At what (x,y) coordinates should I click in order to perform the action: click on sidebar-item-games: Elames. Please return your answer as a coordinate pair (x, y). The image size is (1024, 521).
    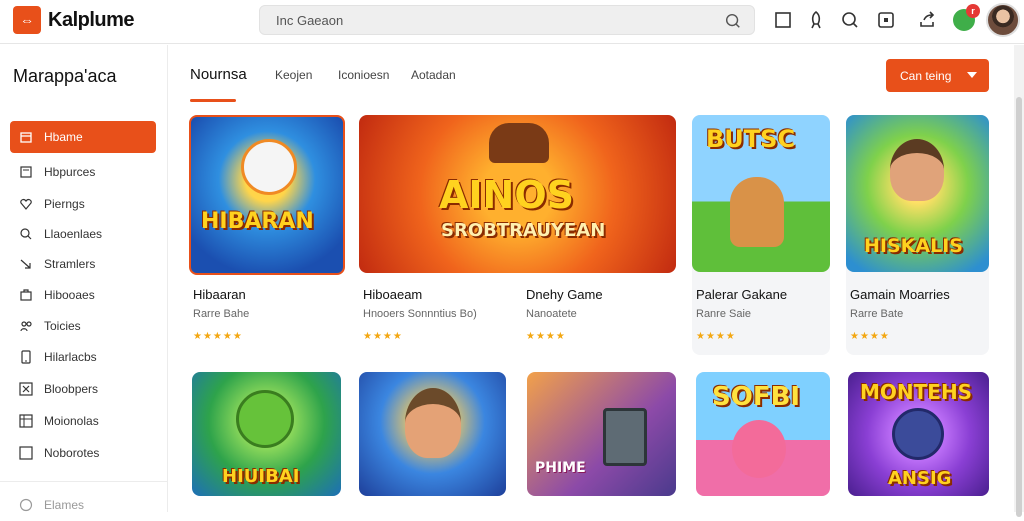
    Looking at the image, I should click on (83, 505).